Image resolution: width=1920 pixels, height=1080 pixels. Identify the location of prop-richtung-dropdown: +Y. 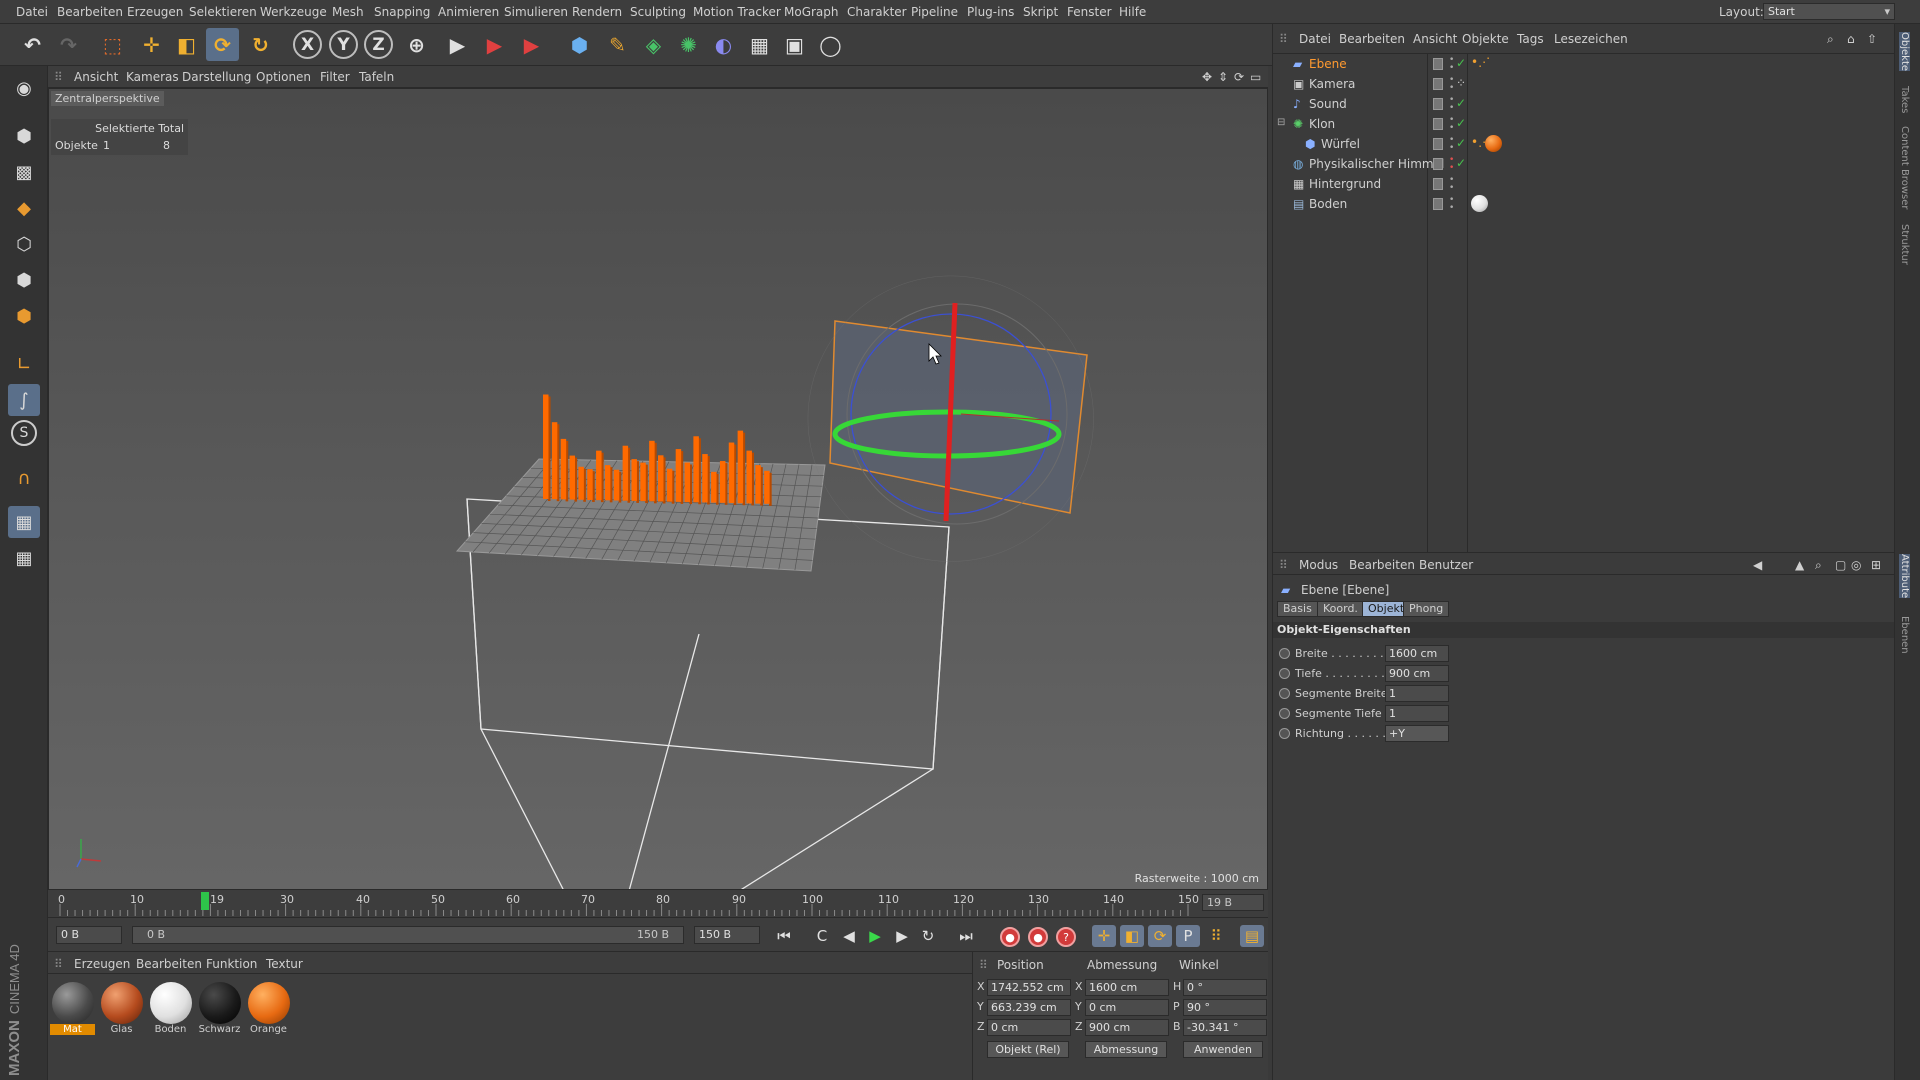
(1417, 733).